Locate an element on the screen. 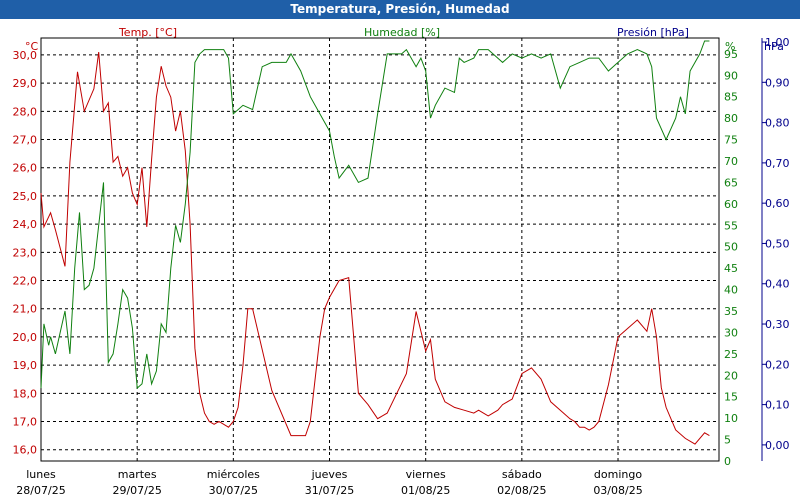 The image size is (800, 500). x-tick-day-5: sábado is located at coordinates (522, 474).